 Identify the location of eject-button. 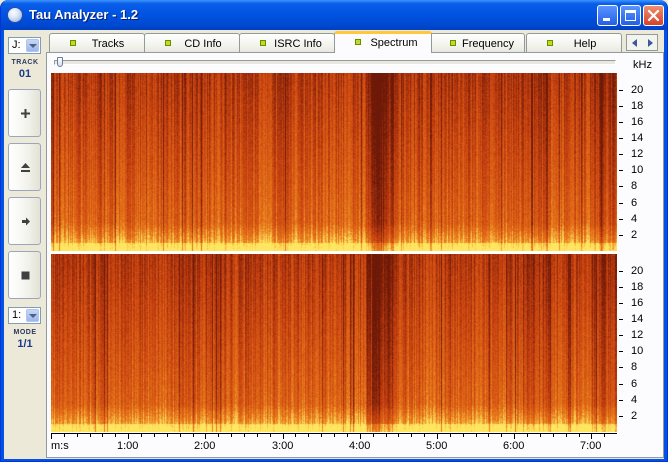
(24, 167).